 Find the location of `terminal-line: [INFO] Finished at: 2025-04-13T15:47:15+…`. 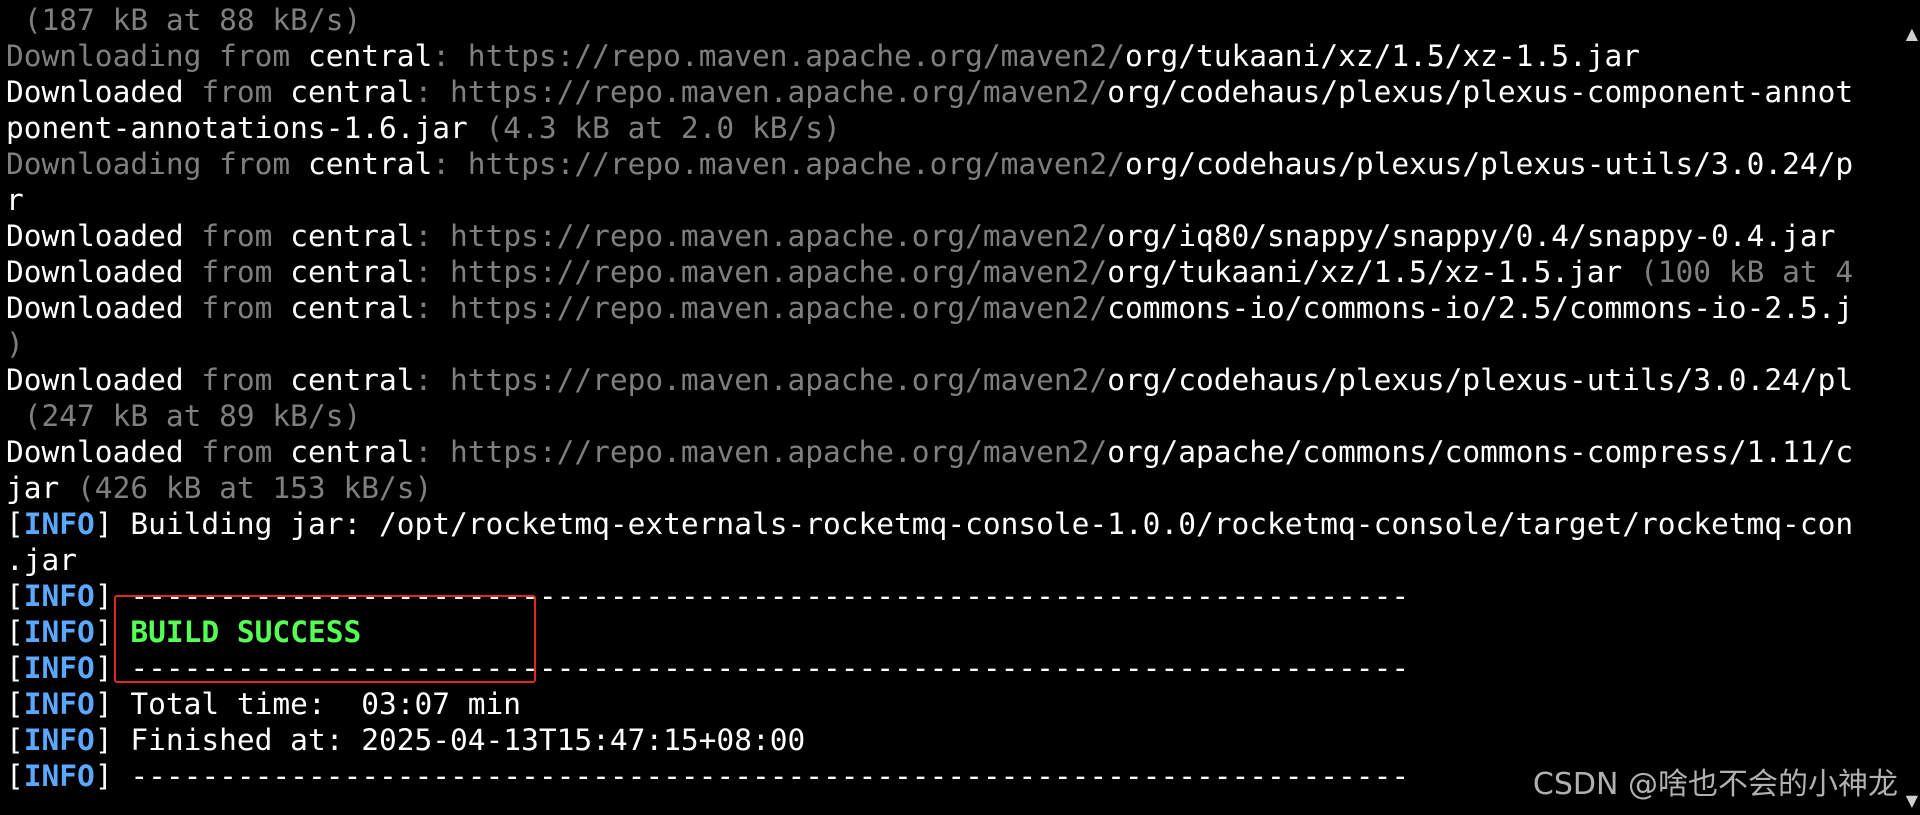

terminal-line: [INFO] Finished at: 2025-04-13T15:47:15+… is located at coordinates (946, 740).